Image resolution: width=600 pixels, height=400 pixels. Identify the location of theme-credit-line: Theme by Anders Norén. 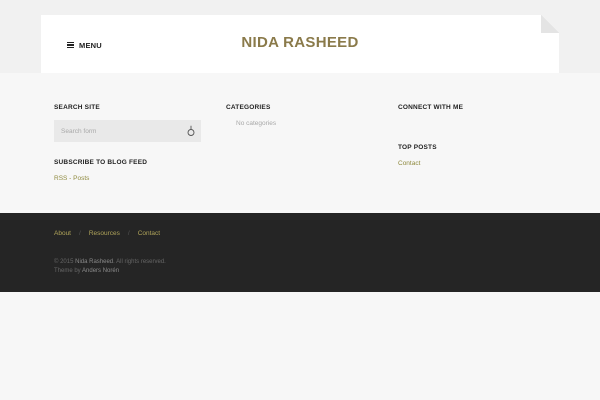
(86, 271).